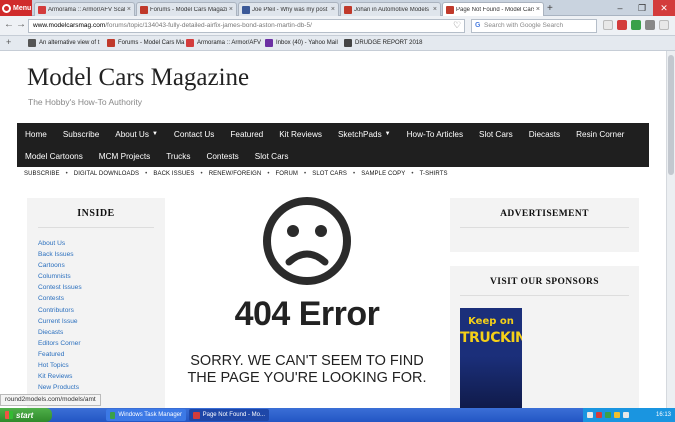  What do you see at coordinates (60, 310) in the screenshot?
I see `inside-link: Contributors` at bounding box center [60, 310].